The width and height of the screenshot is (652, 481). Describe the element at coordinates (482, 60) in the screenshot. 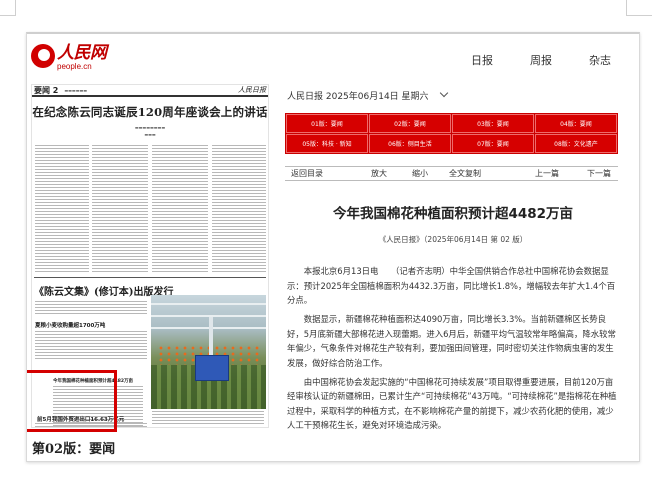

I see `nav-daily: 日报` at that location.